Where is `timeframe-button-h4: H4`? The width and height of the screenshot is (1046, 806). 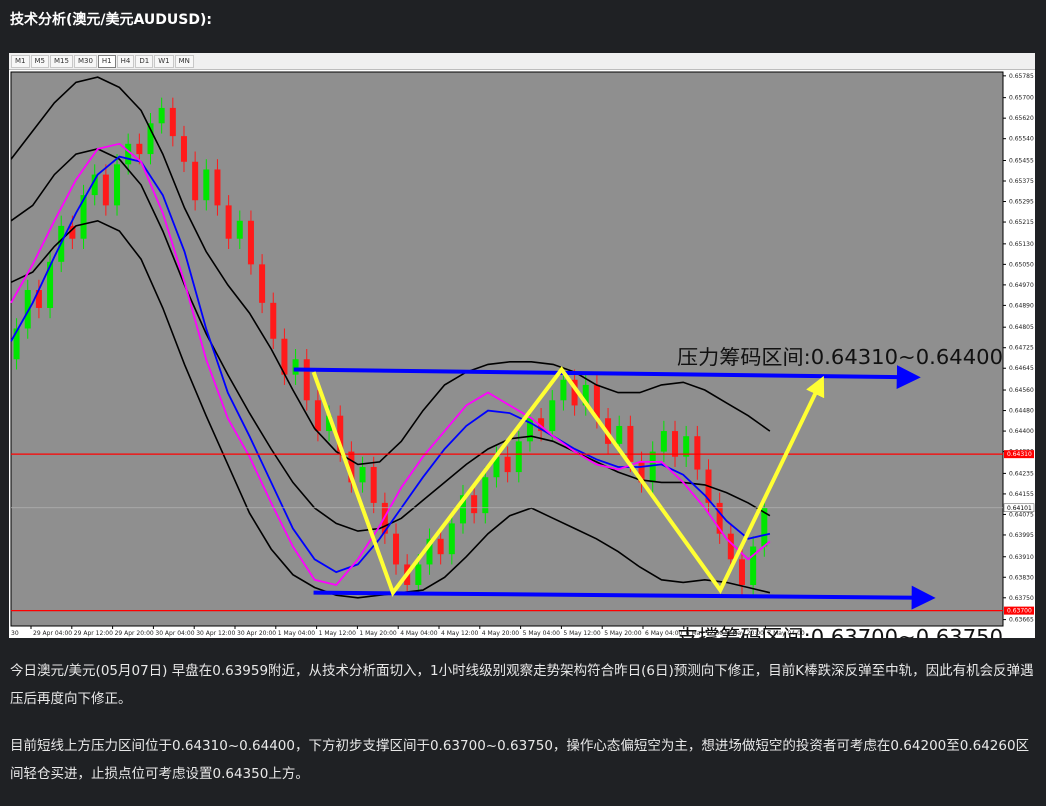
timeframe-button-h4: H4 is located at coordinates (125, 61).